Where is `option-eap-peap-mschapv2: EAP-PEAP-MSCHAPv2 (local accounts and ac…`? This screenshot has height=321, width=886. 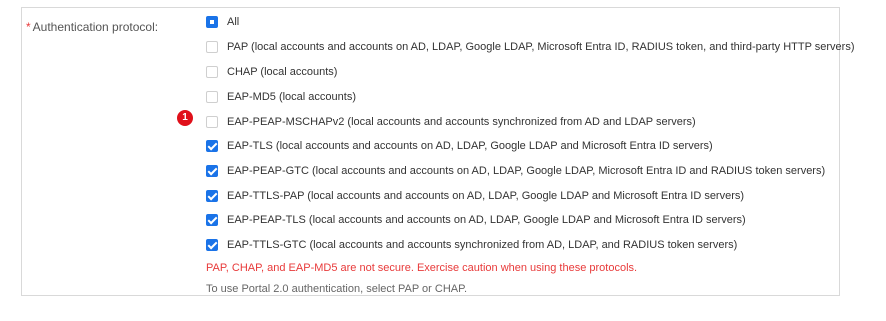
option-eap-peap-mschapv2: EAP-PEAP-MSCHAPv2 (local accounts and ac… is located at coordinates (451, 122).